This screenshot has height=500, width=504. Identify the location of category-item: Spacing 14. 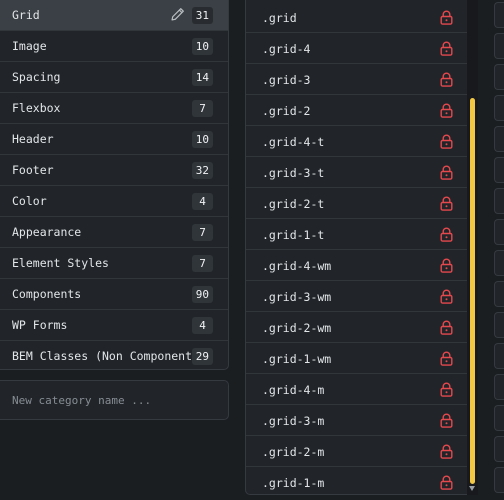
(114, 77).